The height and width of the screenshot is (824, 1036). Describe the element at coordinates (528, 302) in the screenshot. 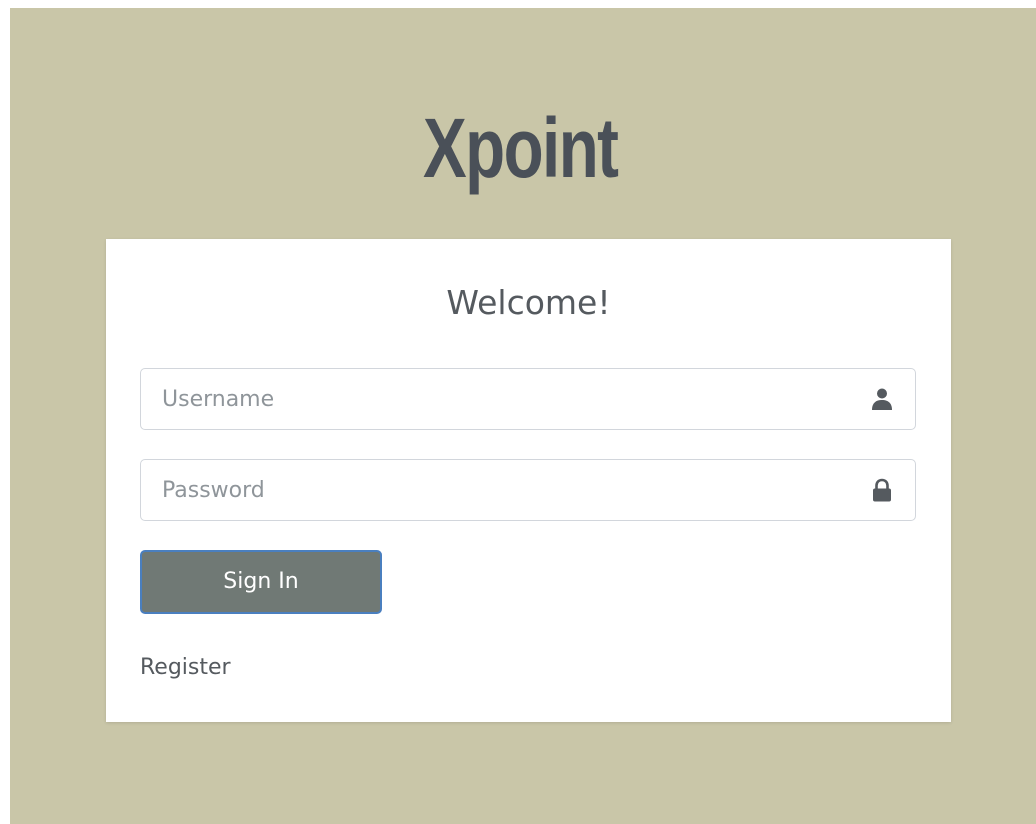

I see `welcome-heading: Welcome!` at that location.